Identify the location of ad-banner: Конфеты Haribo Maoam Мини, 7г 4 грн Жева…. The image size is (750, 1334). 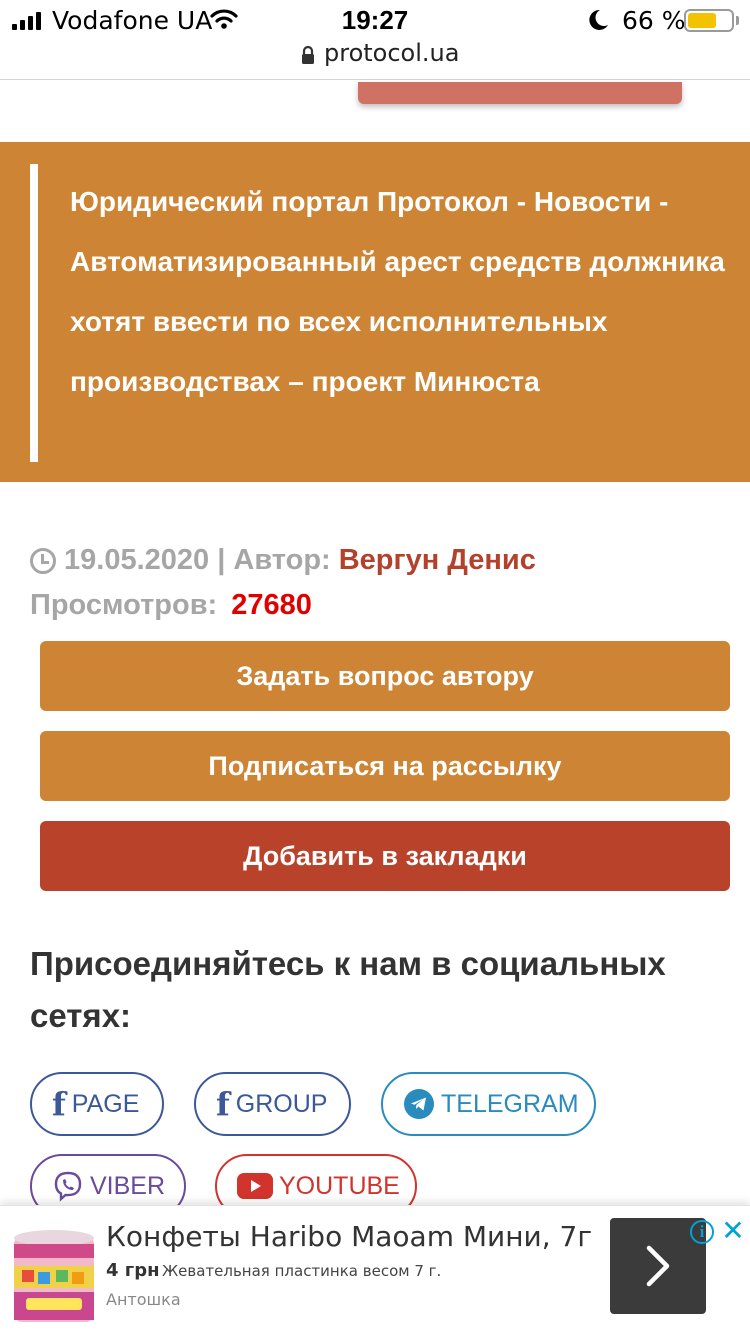
(375, 1269).